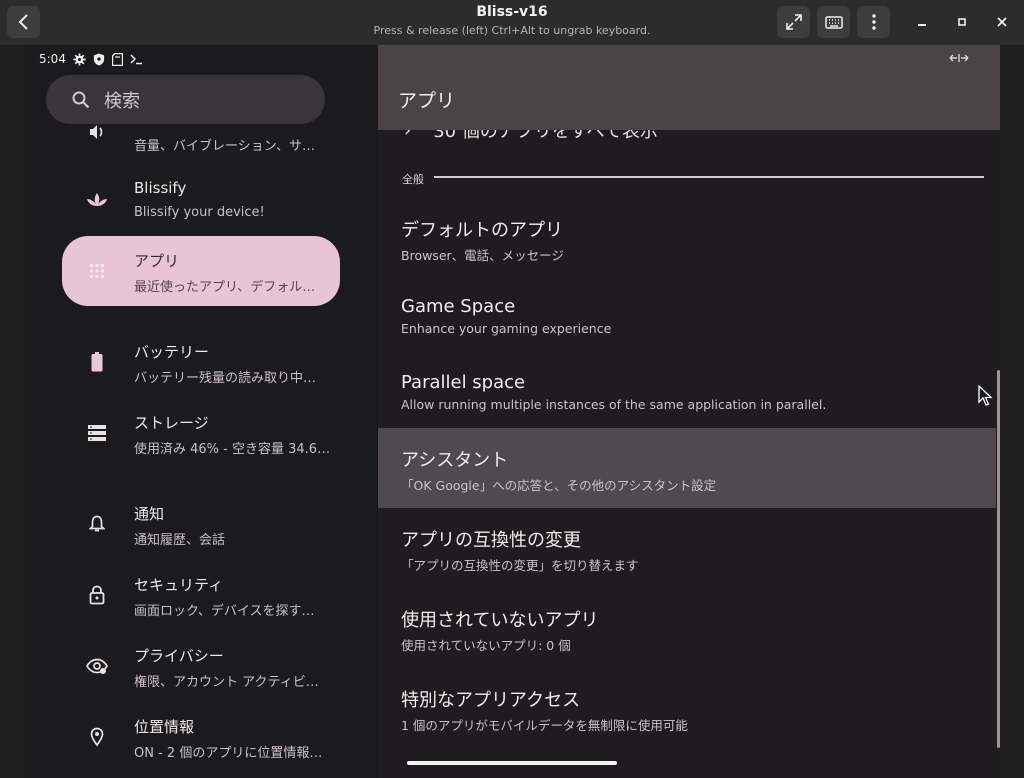  I want to click on search-placeholder: 検索, so click(122, 101).